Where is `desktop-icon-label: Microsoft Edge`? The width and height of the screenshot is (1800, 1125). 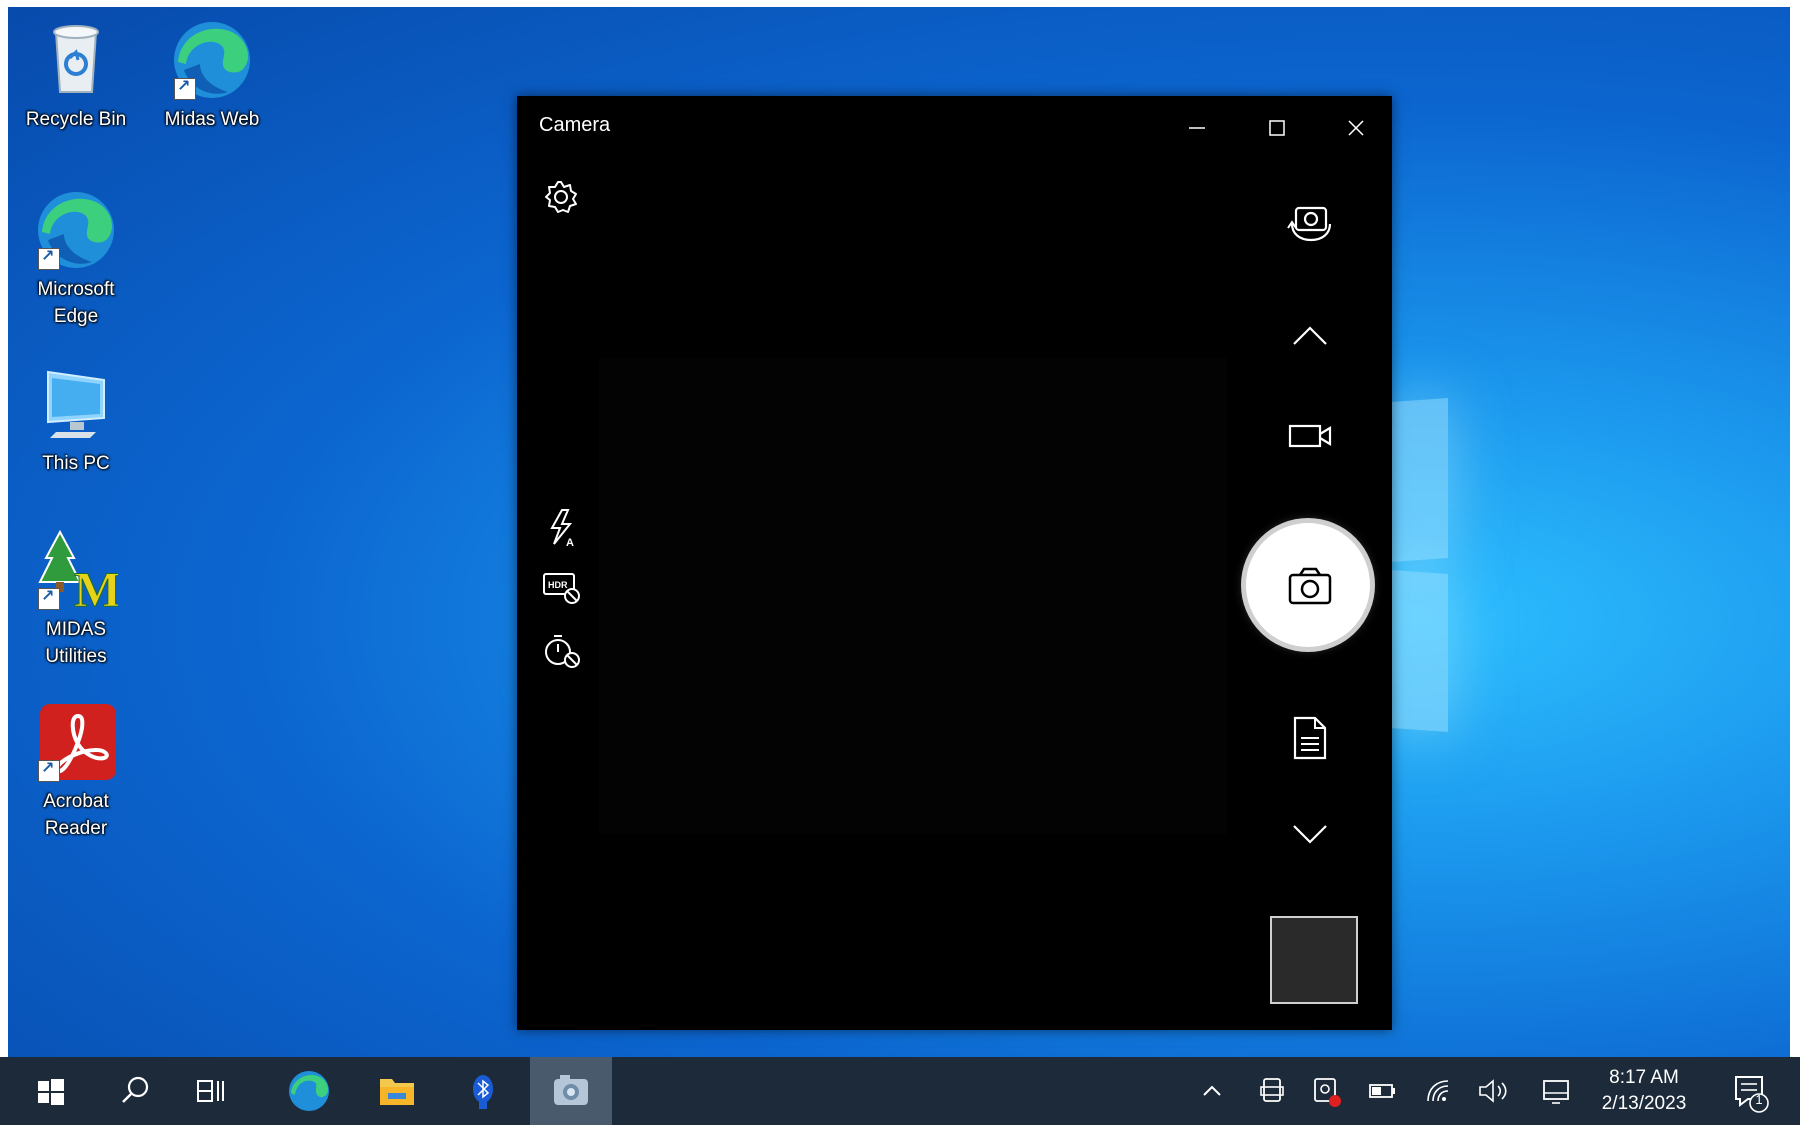
desktop-icon-label: Microsoft Edge is located at coordinates (76, 303).